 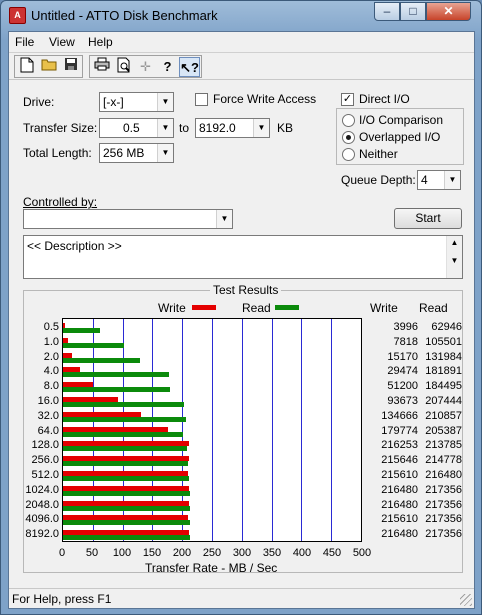 What do you see at coordinates (433, 308) in the screenshot?
I see `read-column-header: Read` at bounding box center [433, 308].